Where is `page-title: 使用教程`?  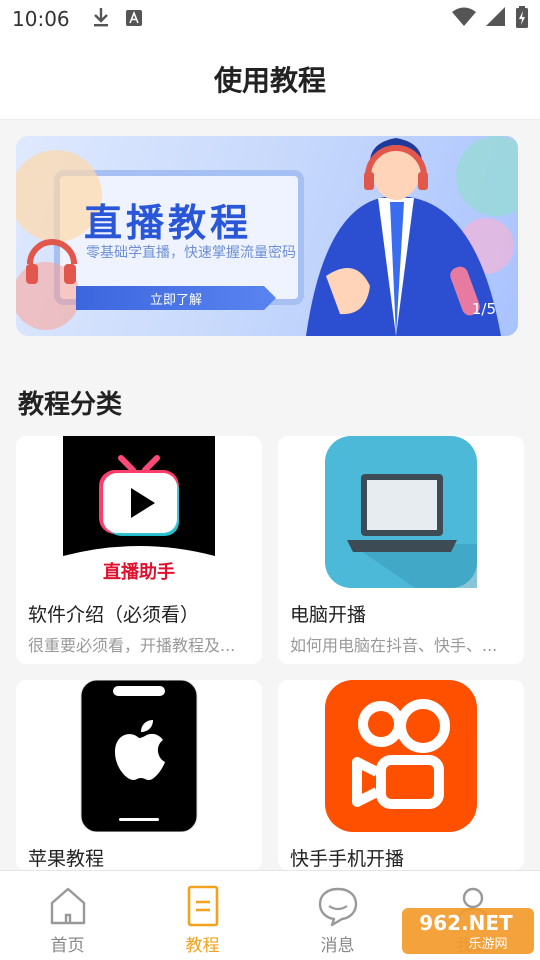
page-title: 使用教程 is located at coordinates (269, 80).